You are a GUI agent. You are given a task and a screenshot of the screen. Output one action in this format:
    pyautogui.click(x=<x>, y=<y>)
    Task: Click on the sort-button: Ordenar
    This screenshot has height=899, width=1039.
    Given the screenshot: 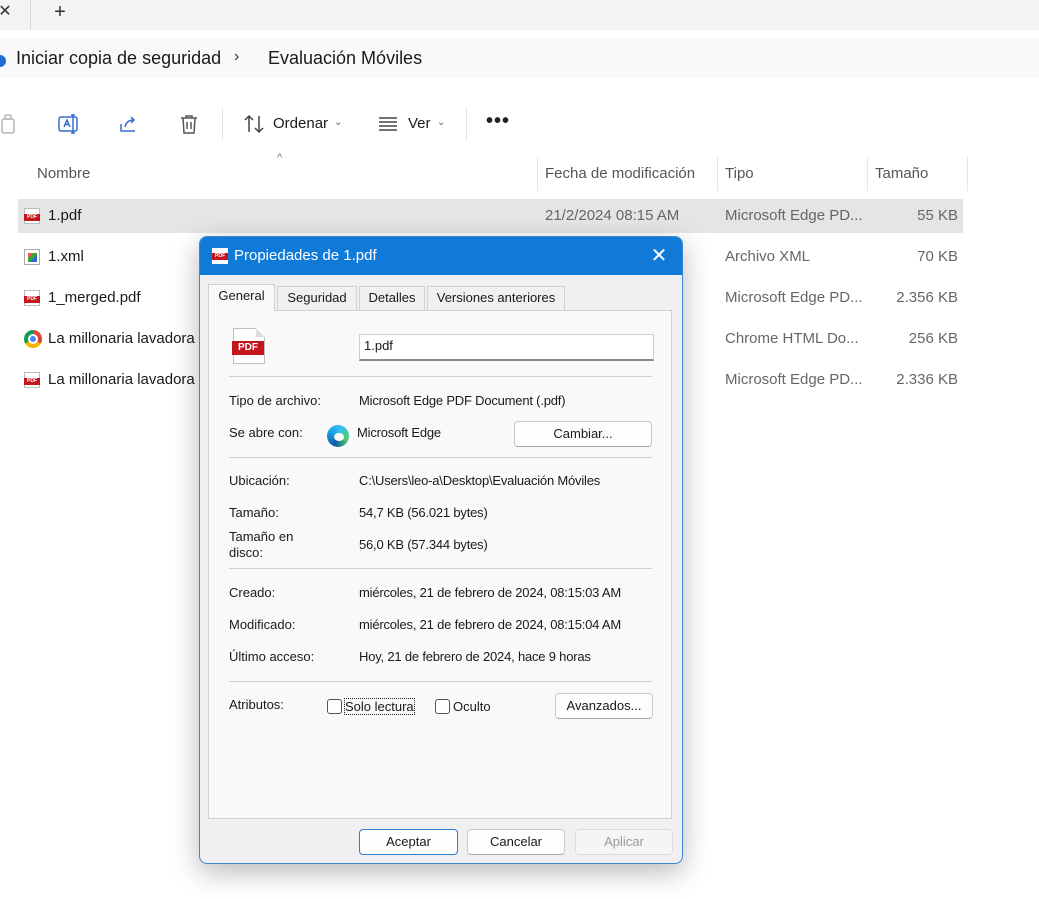 What is the action you would take?
    pyautogui.click(x=300, y=123)
    